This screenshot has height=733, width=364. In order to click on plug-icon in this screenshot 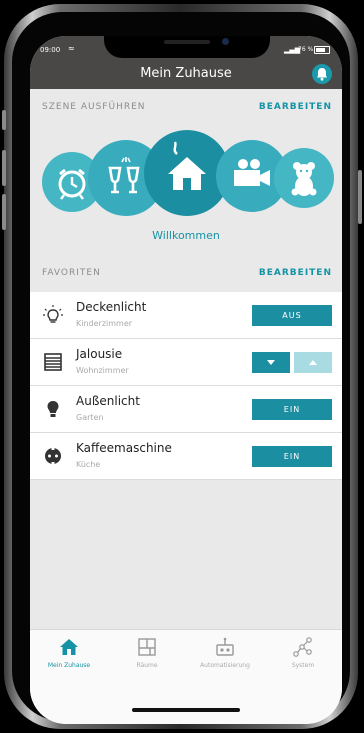, I will do `click(53, 456)`.